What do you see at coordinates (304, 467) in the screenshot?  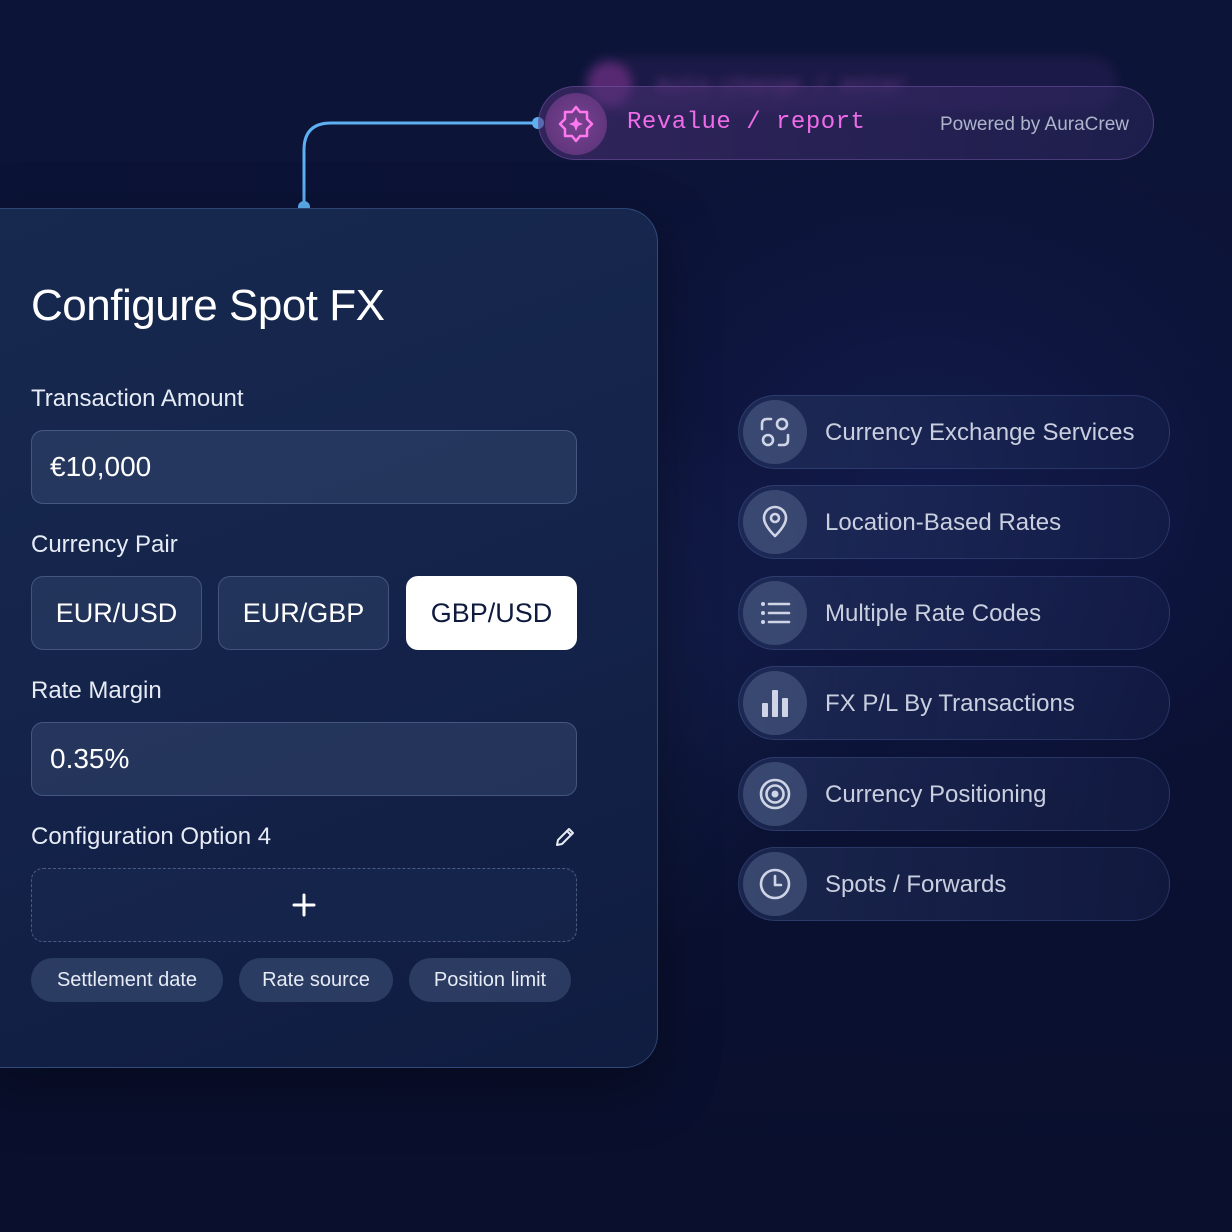 I see `amount-input: €10,000` at bounding box center [304, 467].